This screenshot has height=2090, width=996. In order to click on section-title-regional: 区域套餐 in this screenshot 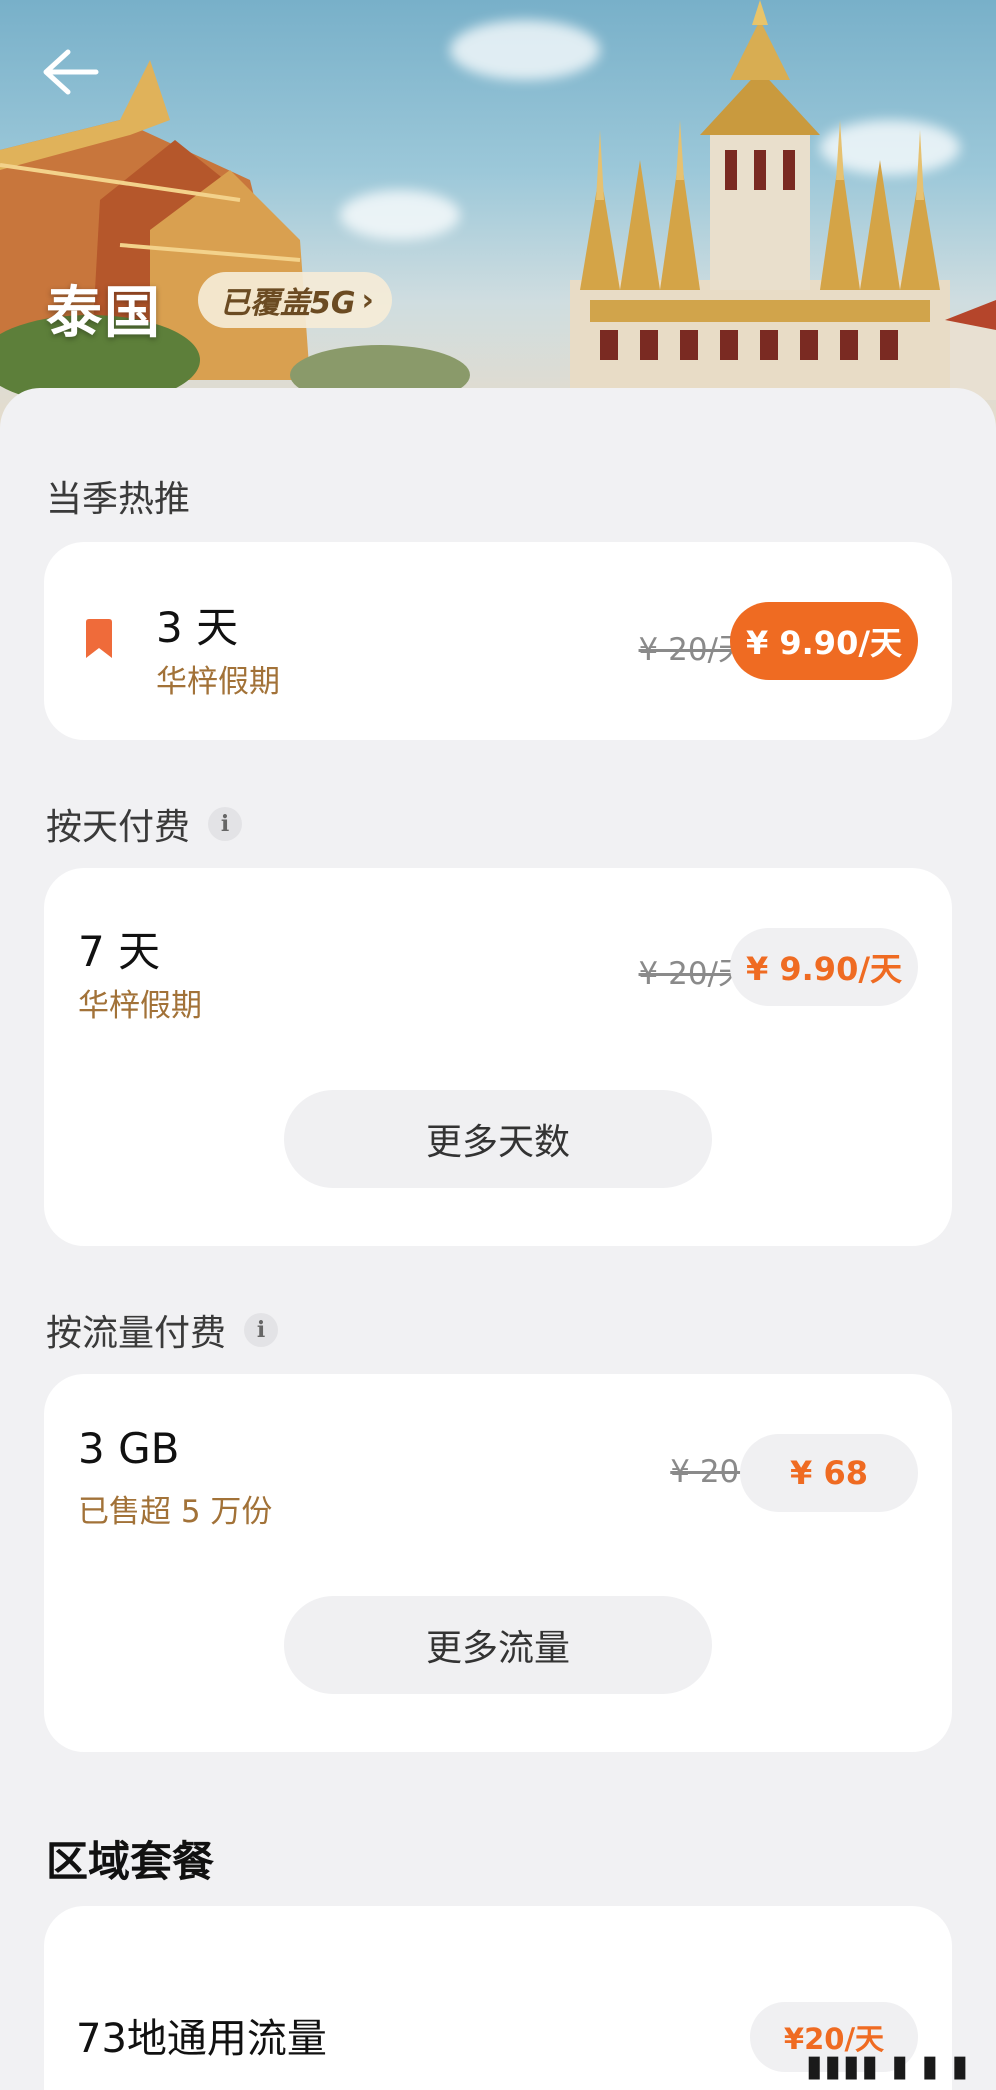, I will do `click(130, 1858)`.